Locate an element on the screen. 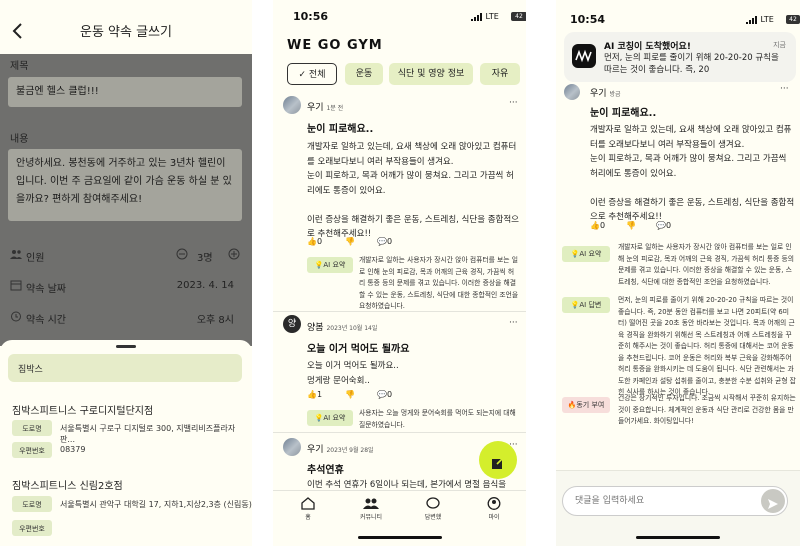  plus-icon is located at coordinates (234, 254).